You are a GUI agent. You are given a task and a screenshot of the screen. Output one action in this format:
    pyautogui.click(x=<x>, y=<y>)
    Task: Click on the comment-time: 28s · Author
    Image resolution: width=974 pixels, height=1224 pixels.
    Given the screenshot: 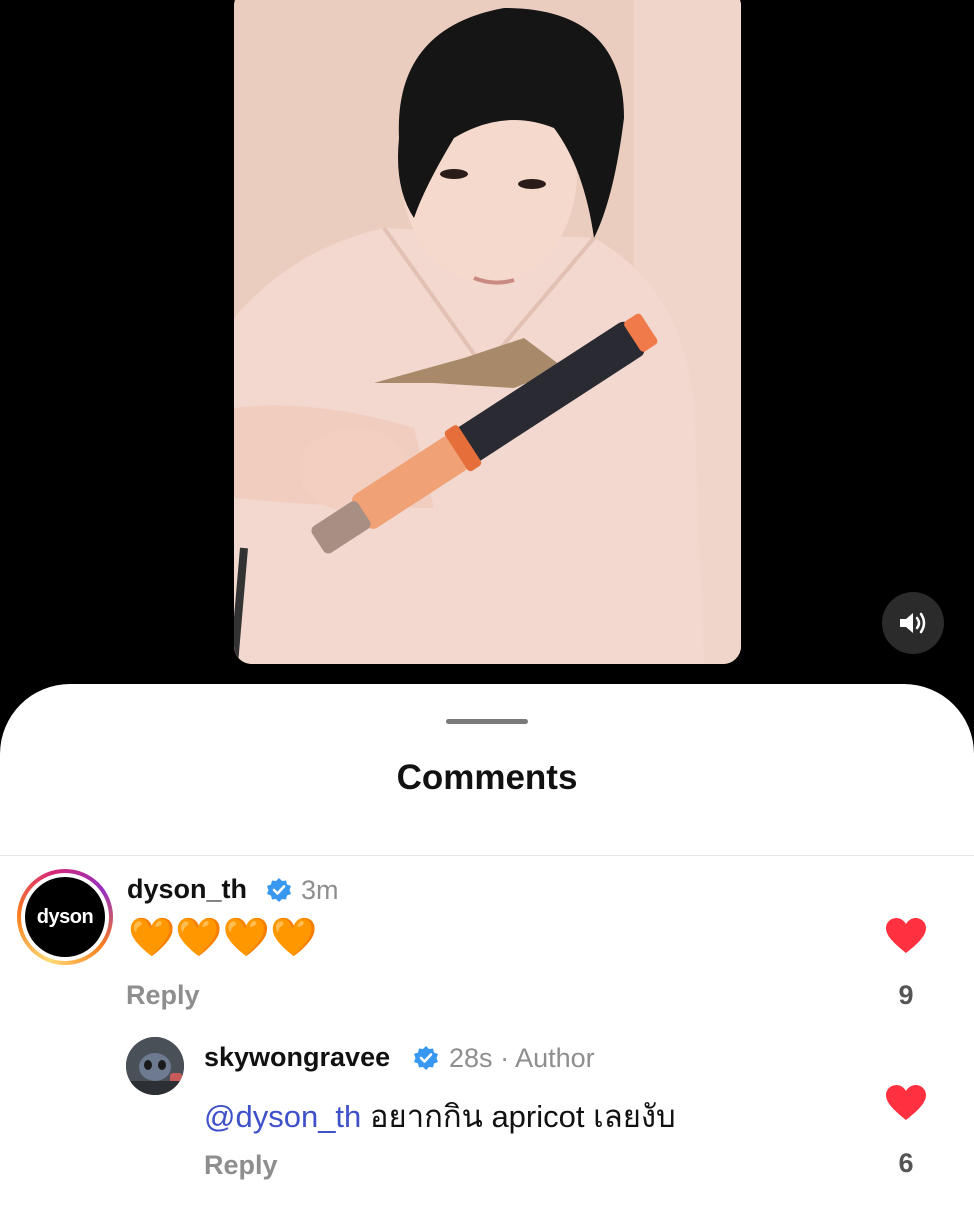 What is the action you would take?
    pyautogui.click(x=522, y=1058)
    